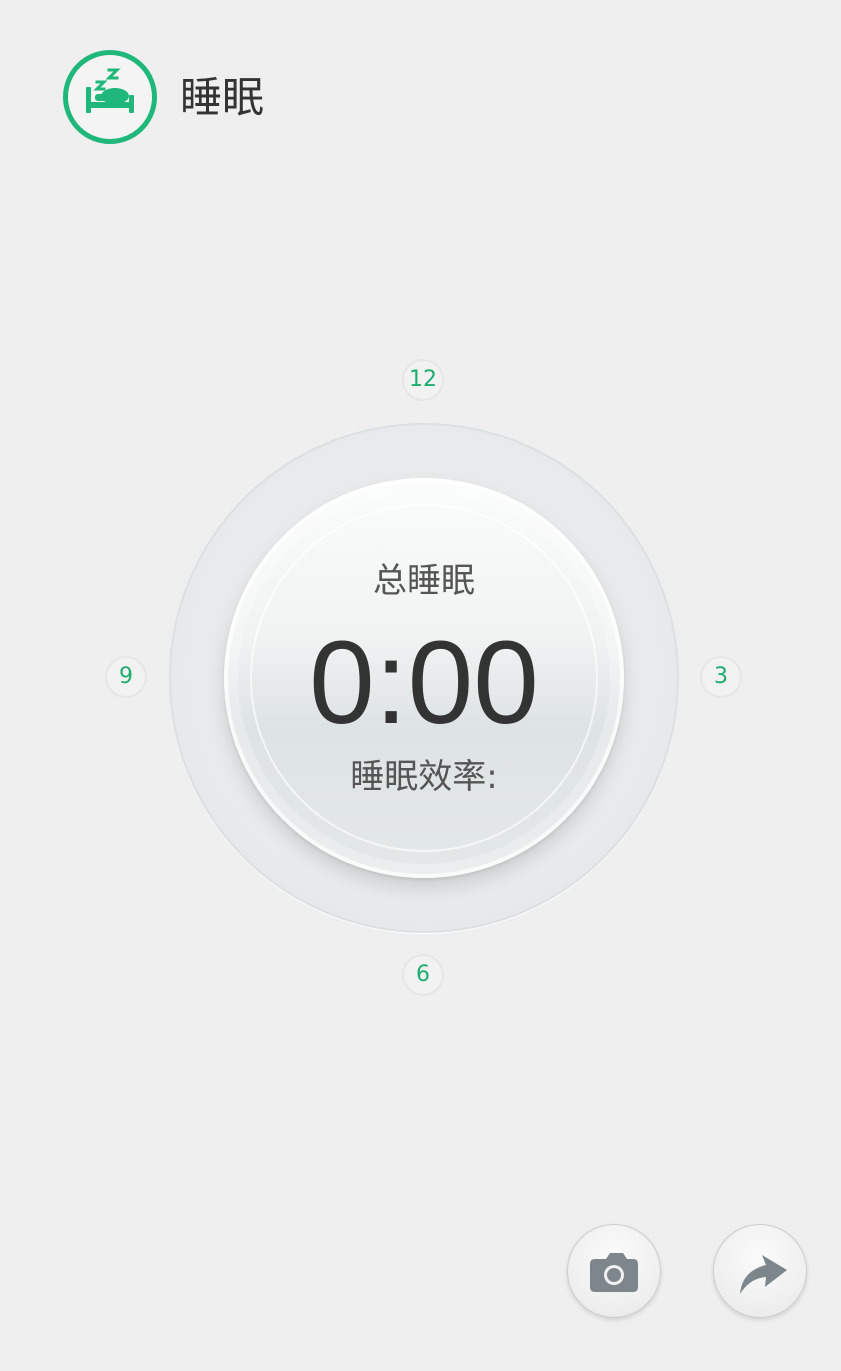  What do you see at coordinates (763, 1274) in the screenshot?
I see `share-arrow-icon` at bounding box center [763, 1274].